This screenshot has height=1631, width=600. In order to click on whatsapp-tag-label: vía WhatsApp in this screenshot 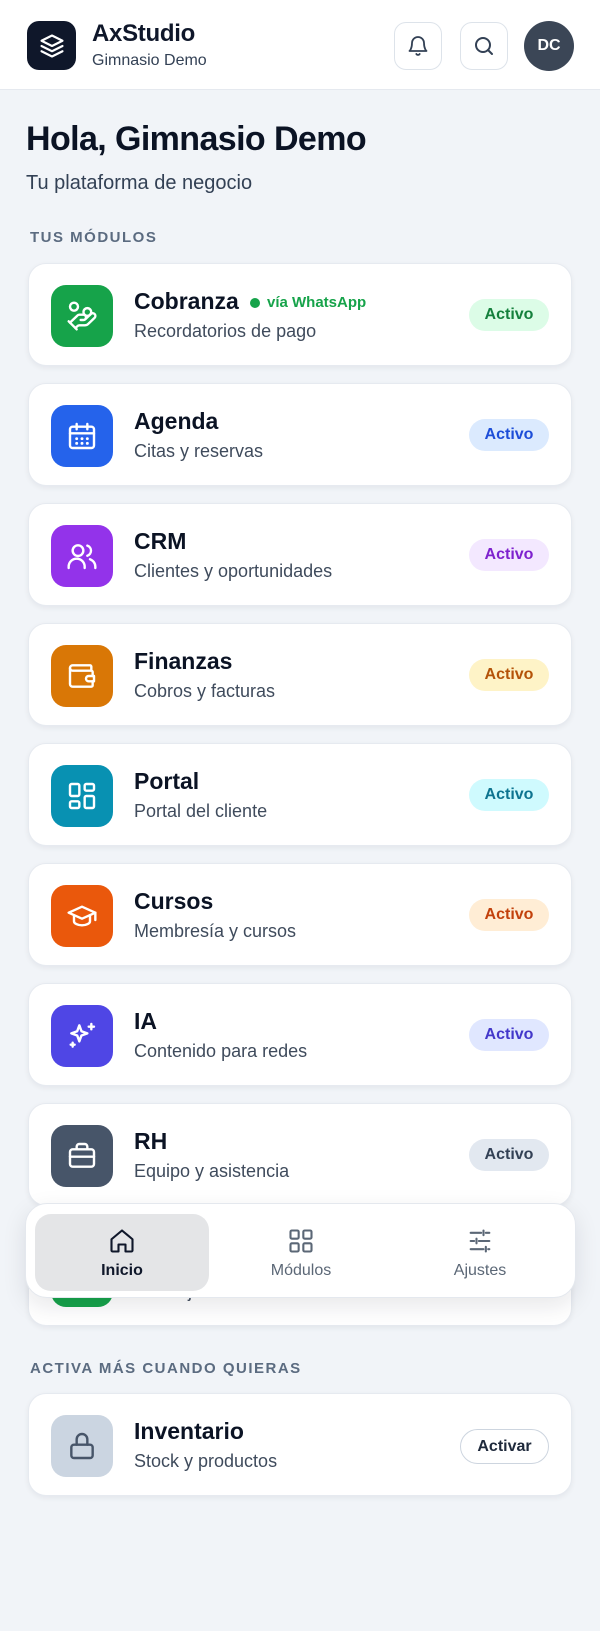, I will do `click(317, 302)`.